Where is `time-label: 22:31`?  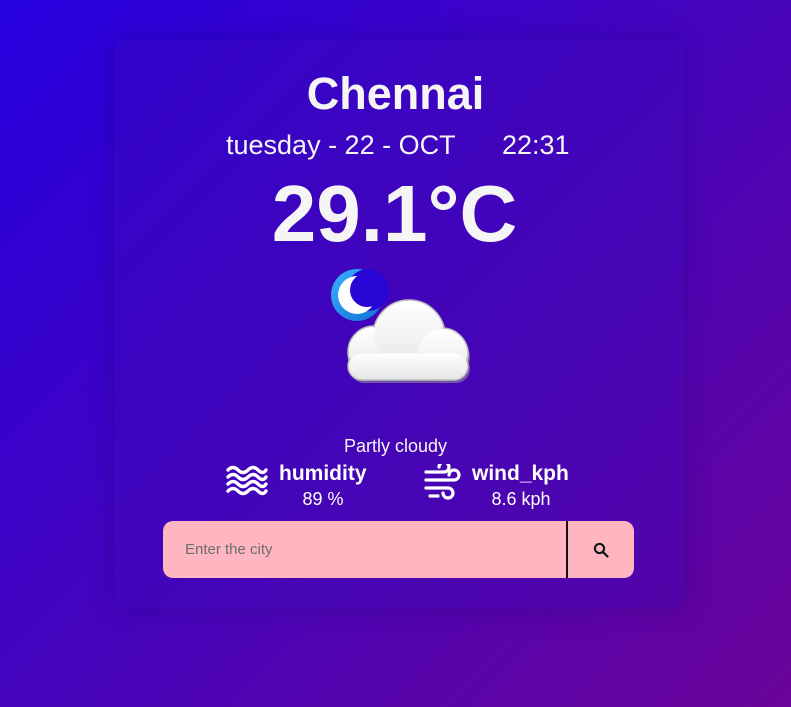
time-label: 22:31 is located at coordinates (536, 145).